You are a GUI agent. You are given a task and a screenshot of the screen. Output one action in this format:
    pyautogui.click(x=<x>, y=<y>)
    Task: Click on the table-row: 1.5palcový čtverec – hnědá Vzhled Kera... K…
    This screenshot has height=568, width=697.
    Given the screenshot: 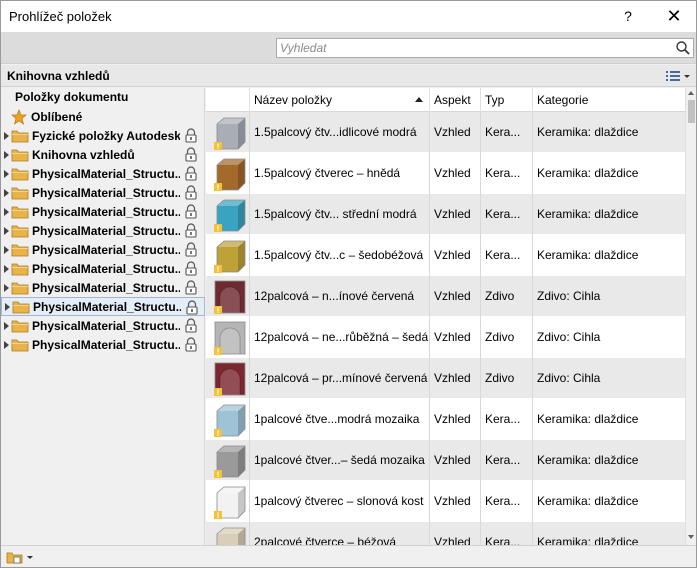 What is the action you would take?
    pyautogui.click(x=445, y=173)
    